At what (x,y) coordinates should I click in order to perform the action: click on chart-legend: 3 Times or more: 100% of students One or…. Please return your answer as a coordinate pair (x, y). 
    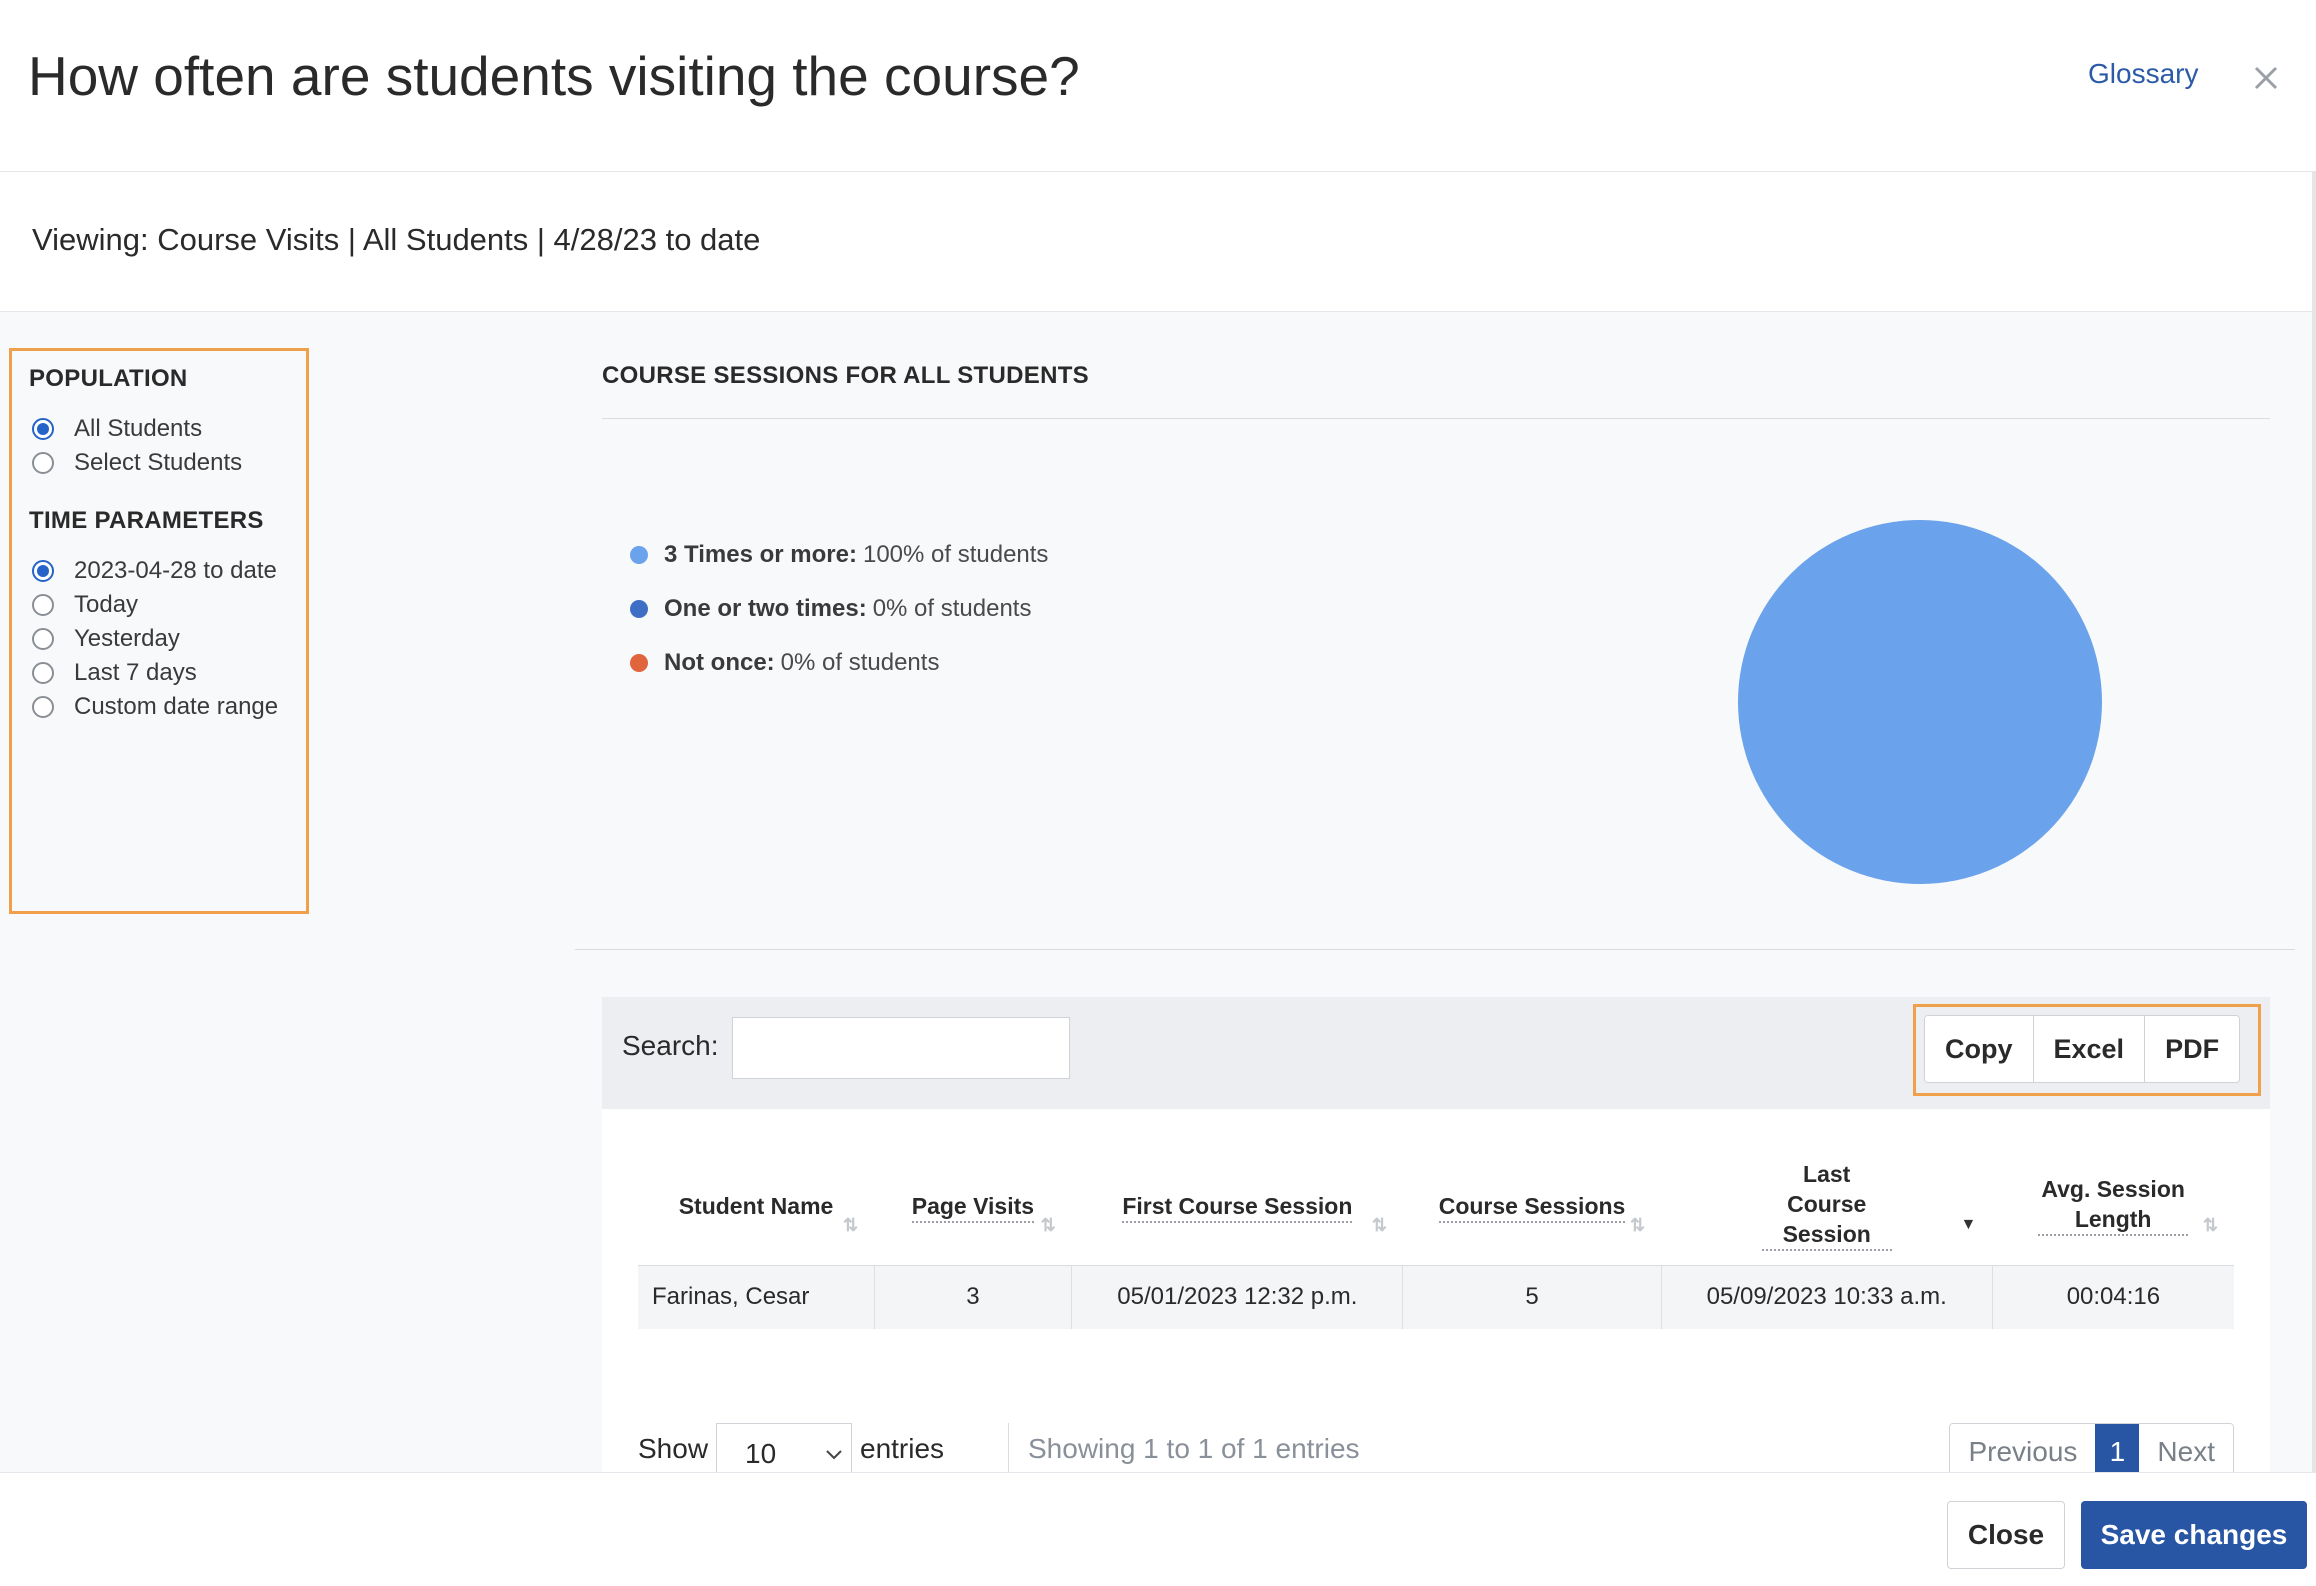
    Looking at the image, I should click on (839, 609).